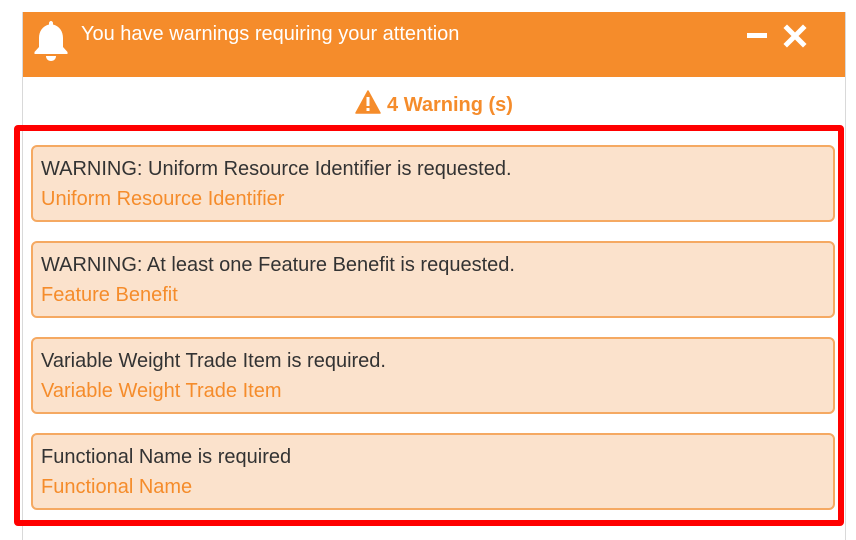  Describe the element at coordinates (795, 36) in the screenshot. I see `close-icon` at that location.